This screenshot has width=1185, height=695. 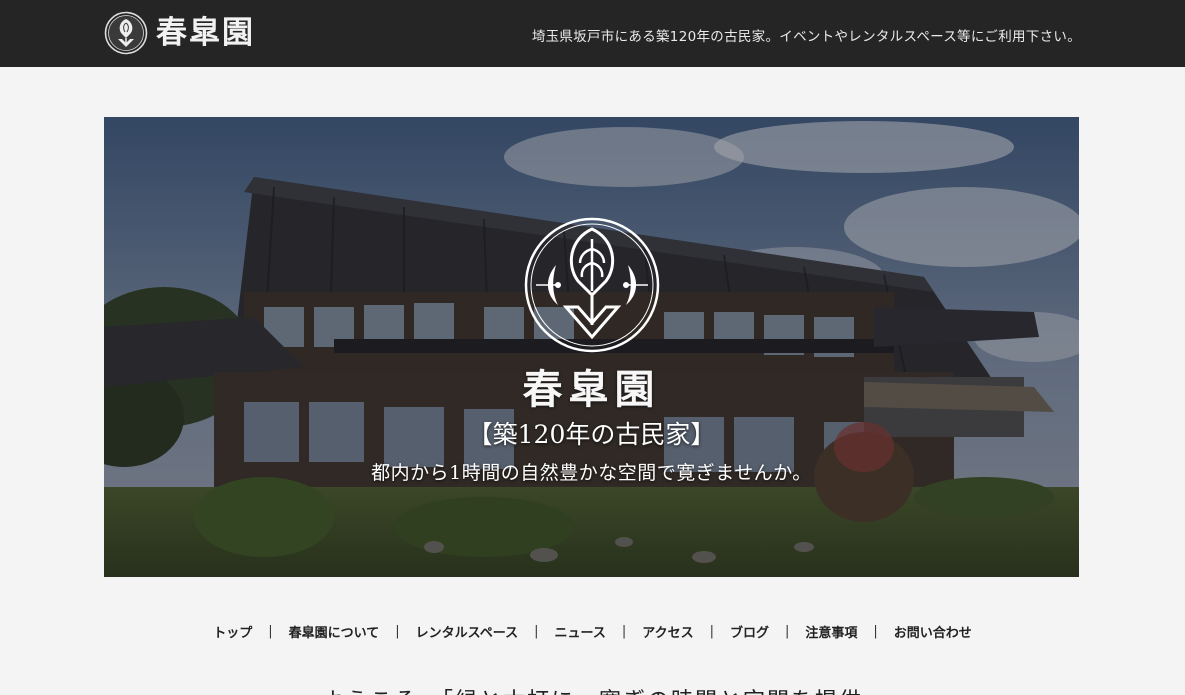 What do you see at coordinates (591, 389) in the screenshot?
I see `hero-site-name: 春皐園` at bounding box center [591, 389].